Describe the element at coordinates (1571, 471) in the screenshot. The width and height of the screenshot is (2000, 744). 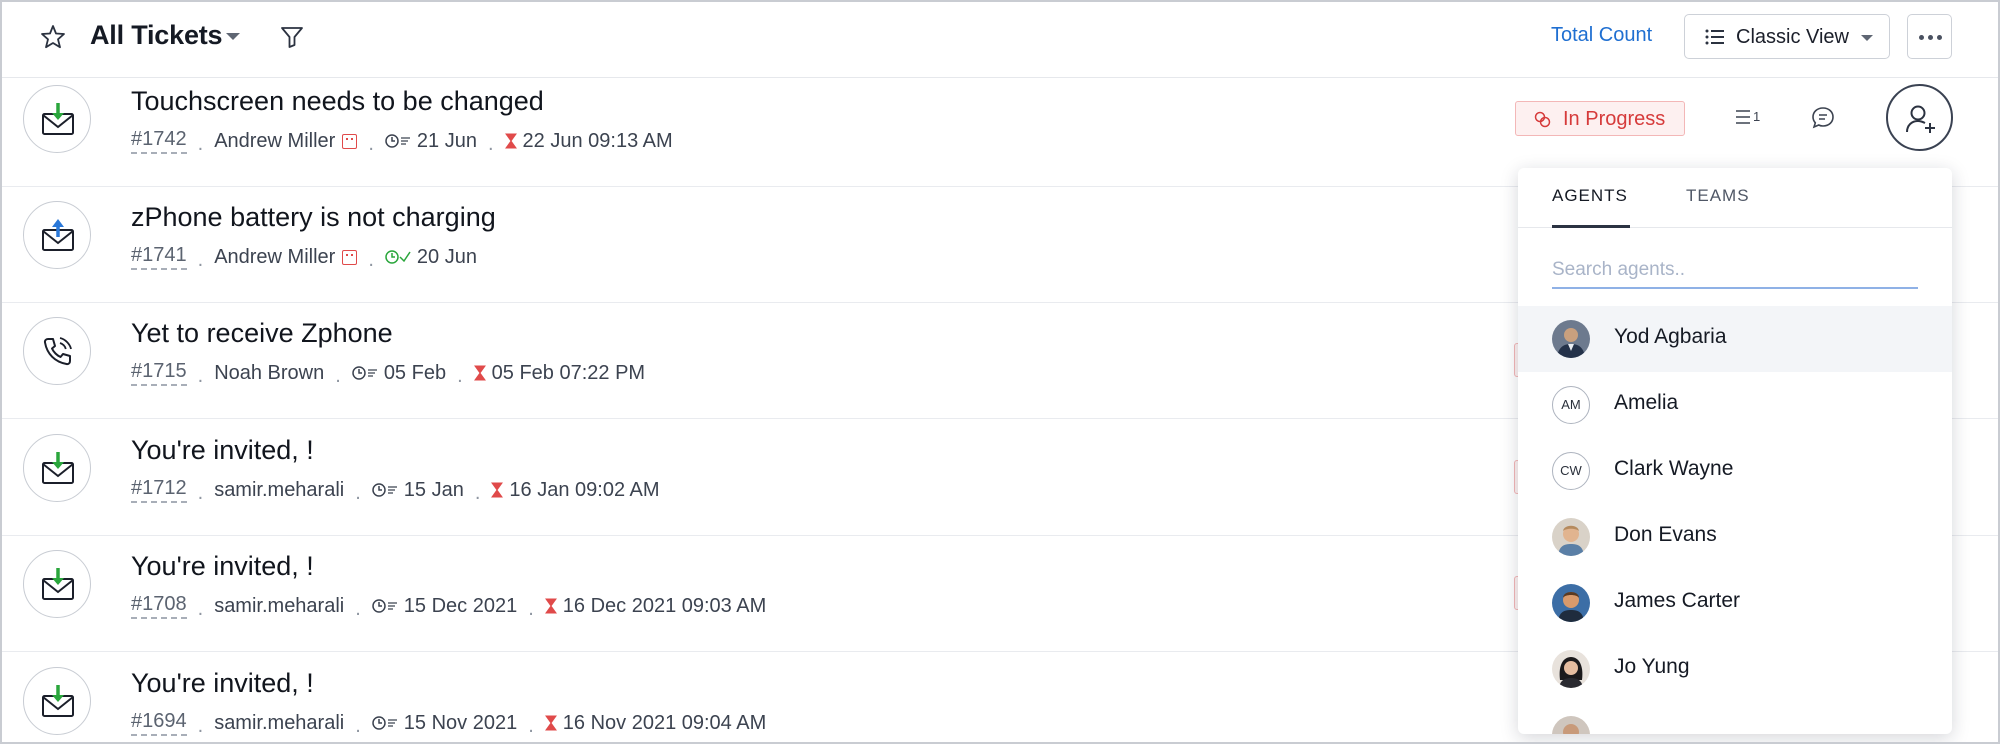
I see `avatar: CW` at that location.